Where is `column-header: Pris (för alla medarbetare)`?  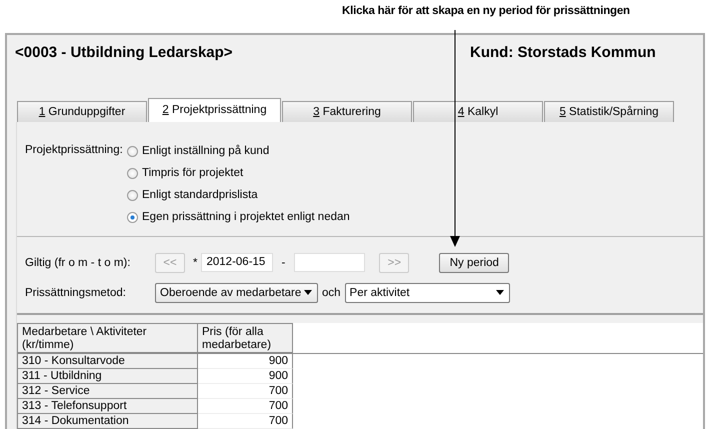
column-header: Pris (för alla medarbetare) is located at coordinates (245, 338).